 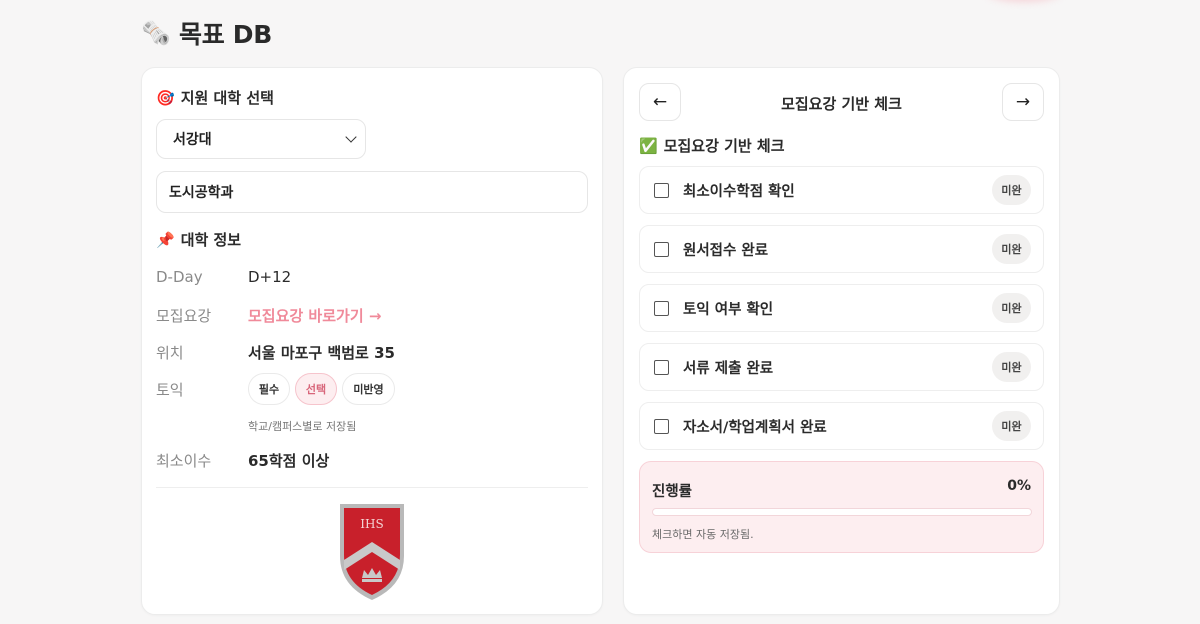 What do you see at coordinates (841, 190) in the screenshot?
I see `checklist-item: 최소이수학점 확인 미완` at bounding box center [841, 190].